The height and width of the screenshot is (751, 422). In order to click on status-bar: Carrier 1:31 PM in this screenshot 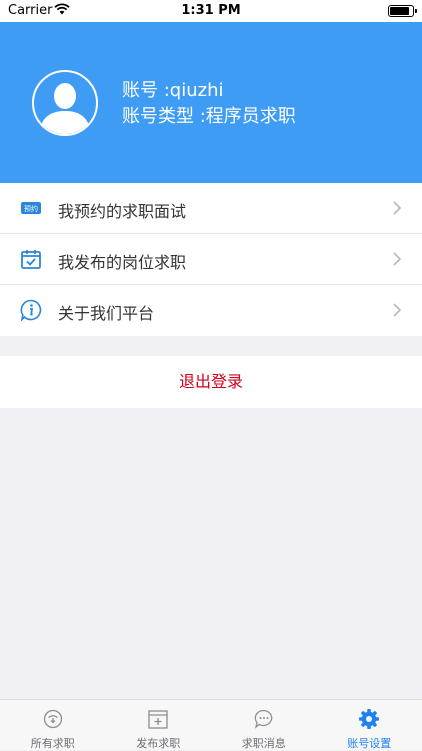, I will do `click(211, 11)`.